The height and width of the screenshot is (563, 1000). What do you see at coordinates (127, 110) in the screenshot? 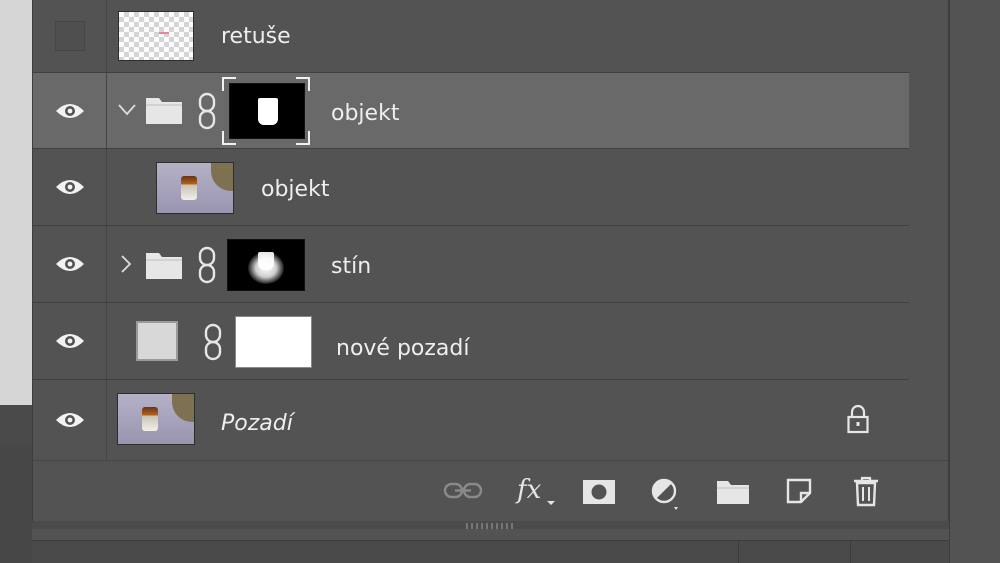
I see `chevron-down-icon` at bounding box center [127, 110].